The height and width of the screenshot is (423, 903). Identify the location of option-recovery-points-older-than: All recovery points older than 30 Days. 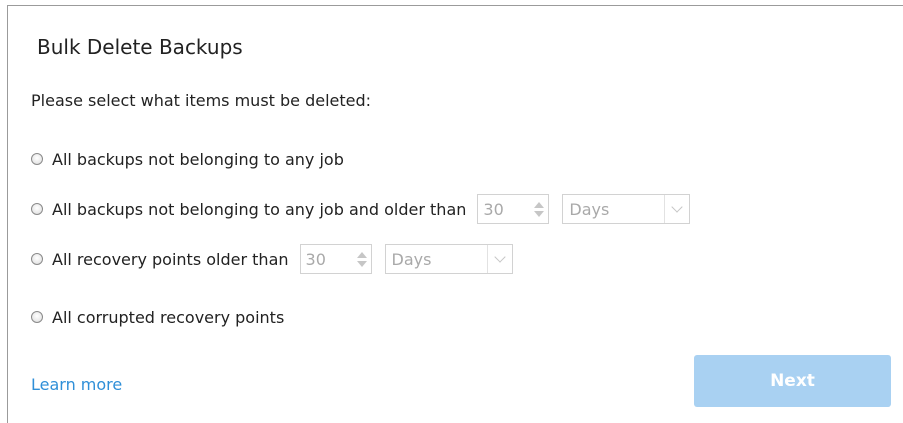
(272, 259).